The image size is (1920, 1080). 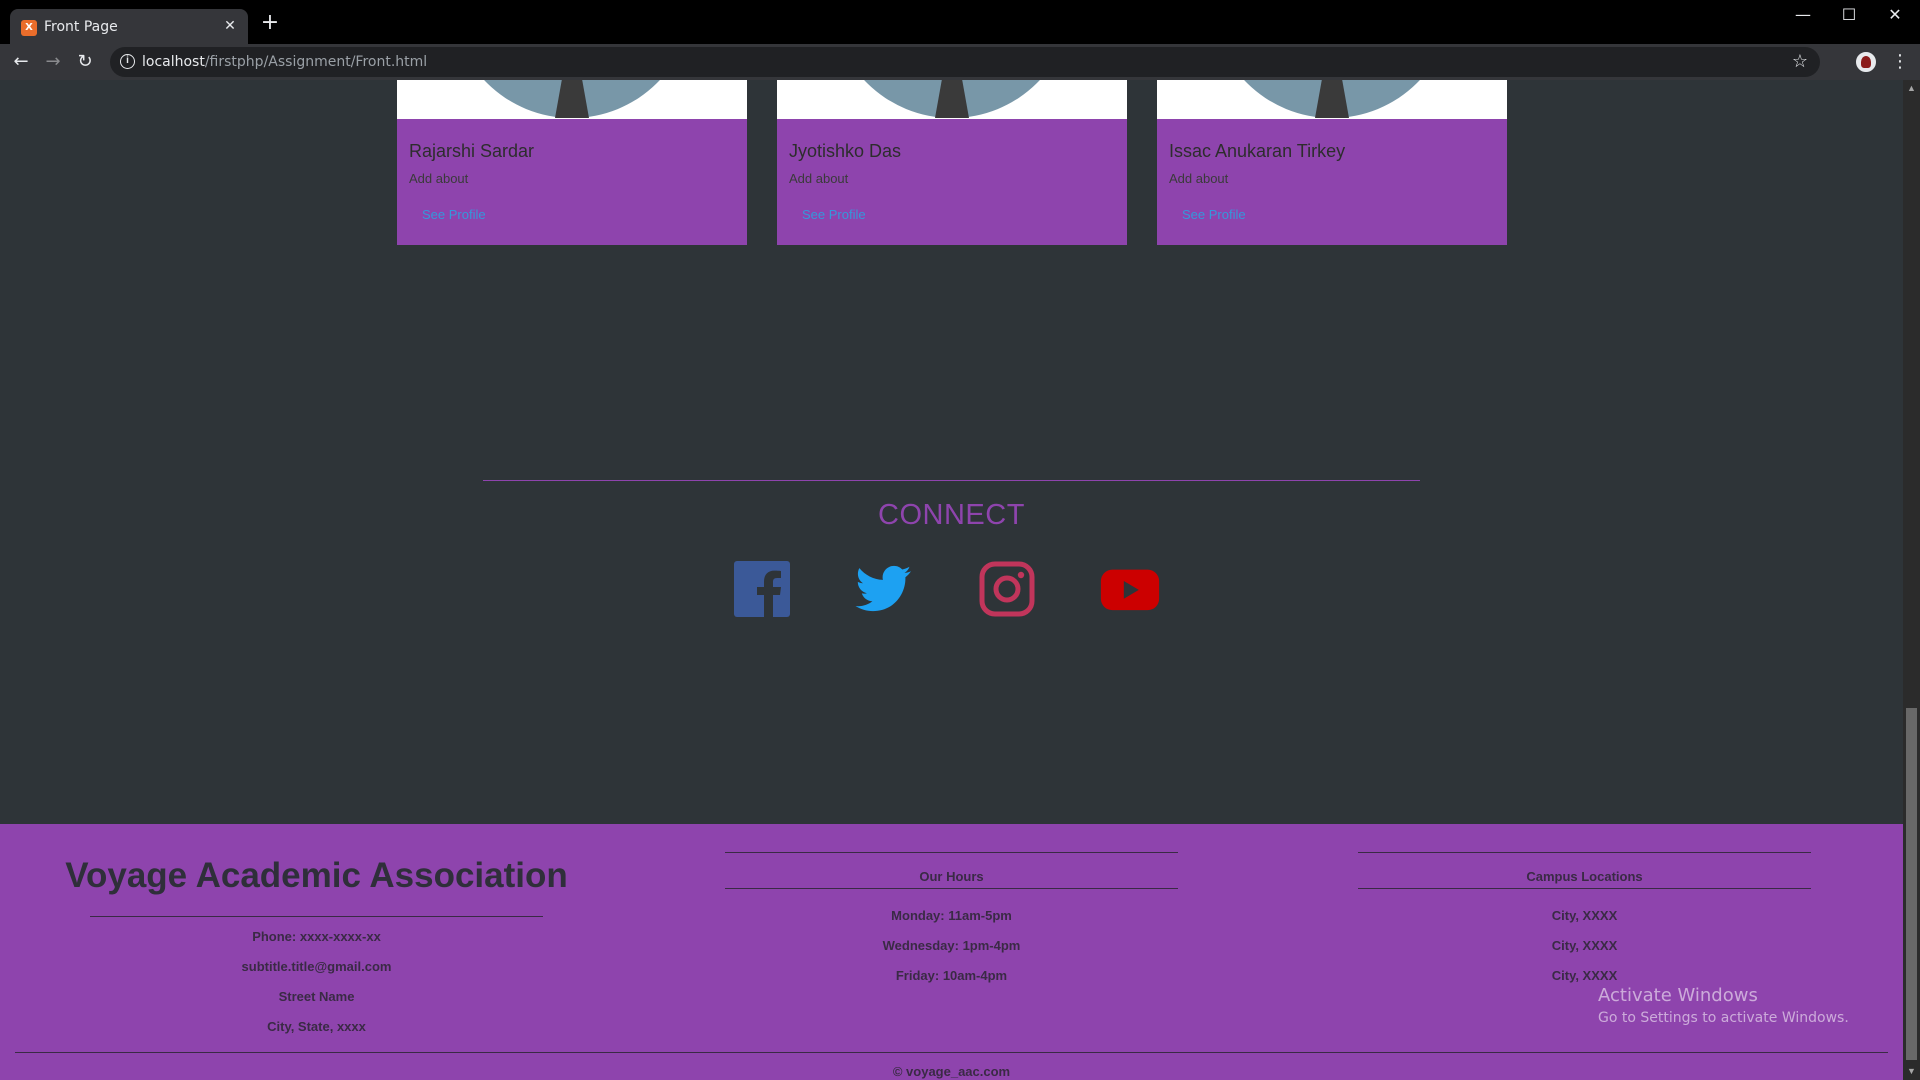 What do you see at coordinates (1007, 589) in the screenshot?
I see `instagram-icon` at bounding box center [1007, 589].